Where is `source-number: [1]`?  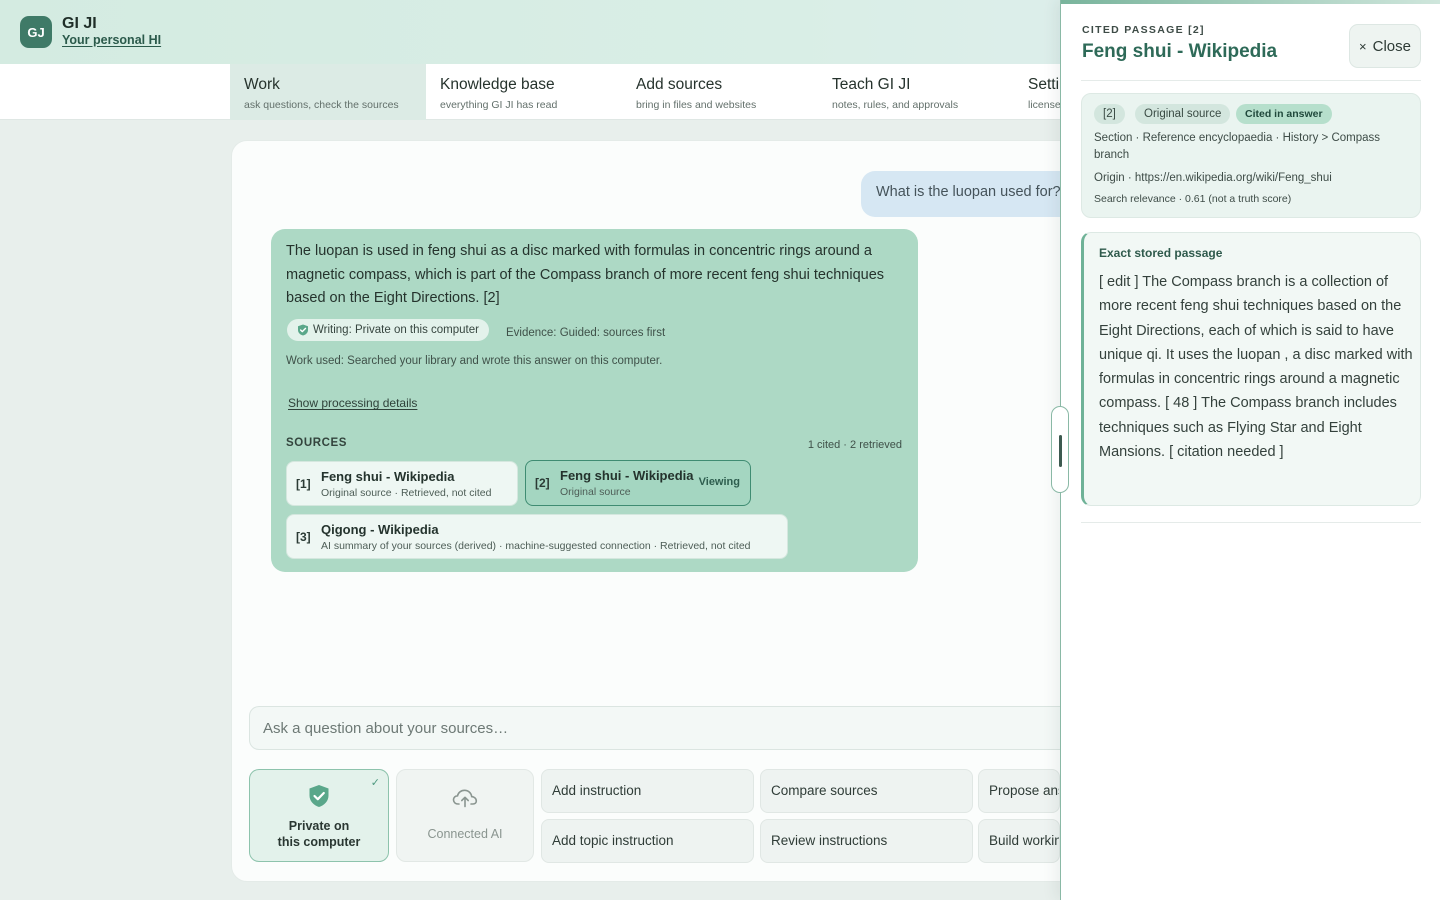
source-number: [1] is located at coordinates (303, 484).